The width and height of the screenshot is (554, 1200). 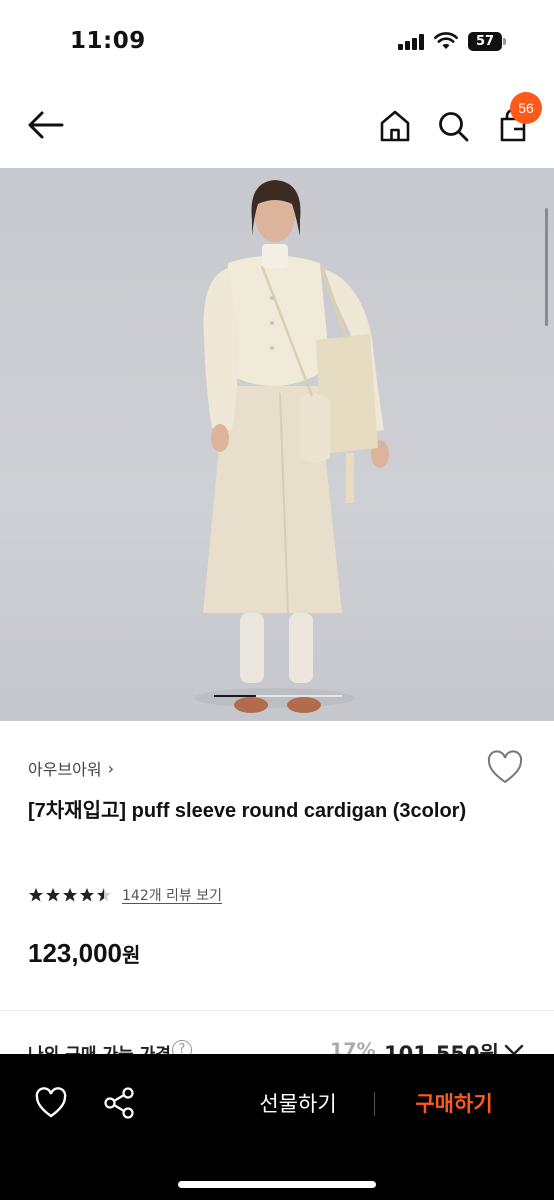 I want to click on share-icon, so click(x=119, y=1103).